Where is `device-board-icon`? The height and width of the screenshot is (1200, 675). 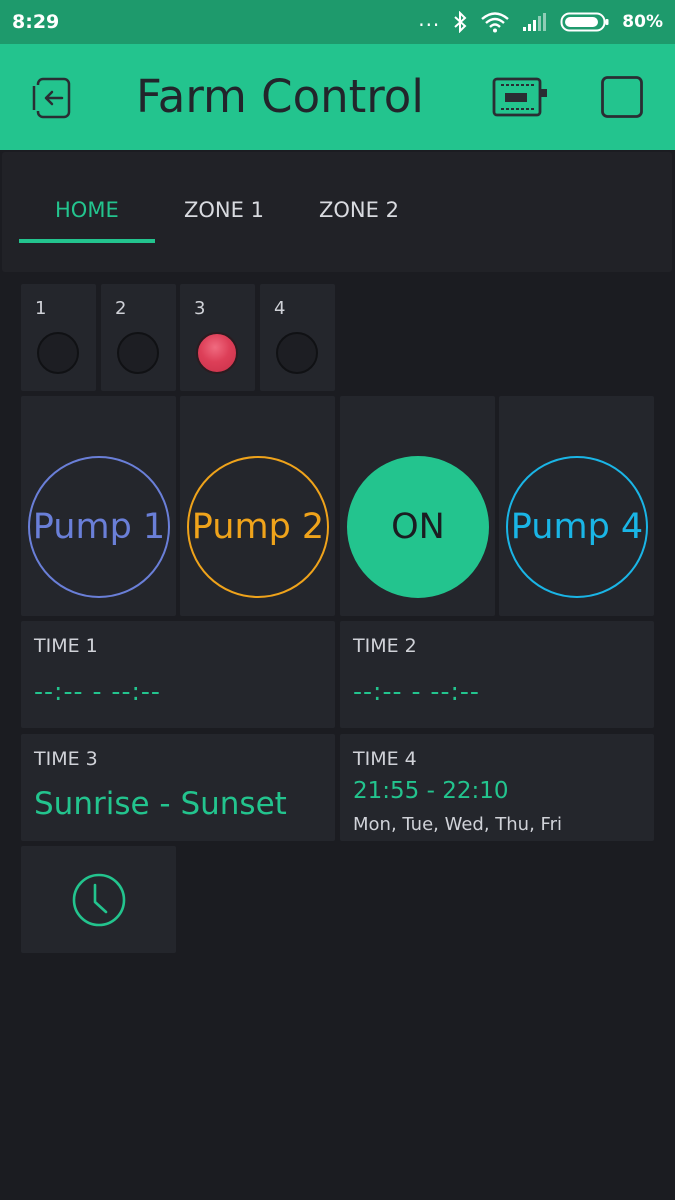 device-board-icon is located at coordinates (519, 97).